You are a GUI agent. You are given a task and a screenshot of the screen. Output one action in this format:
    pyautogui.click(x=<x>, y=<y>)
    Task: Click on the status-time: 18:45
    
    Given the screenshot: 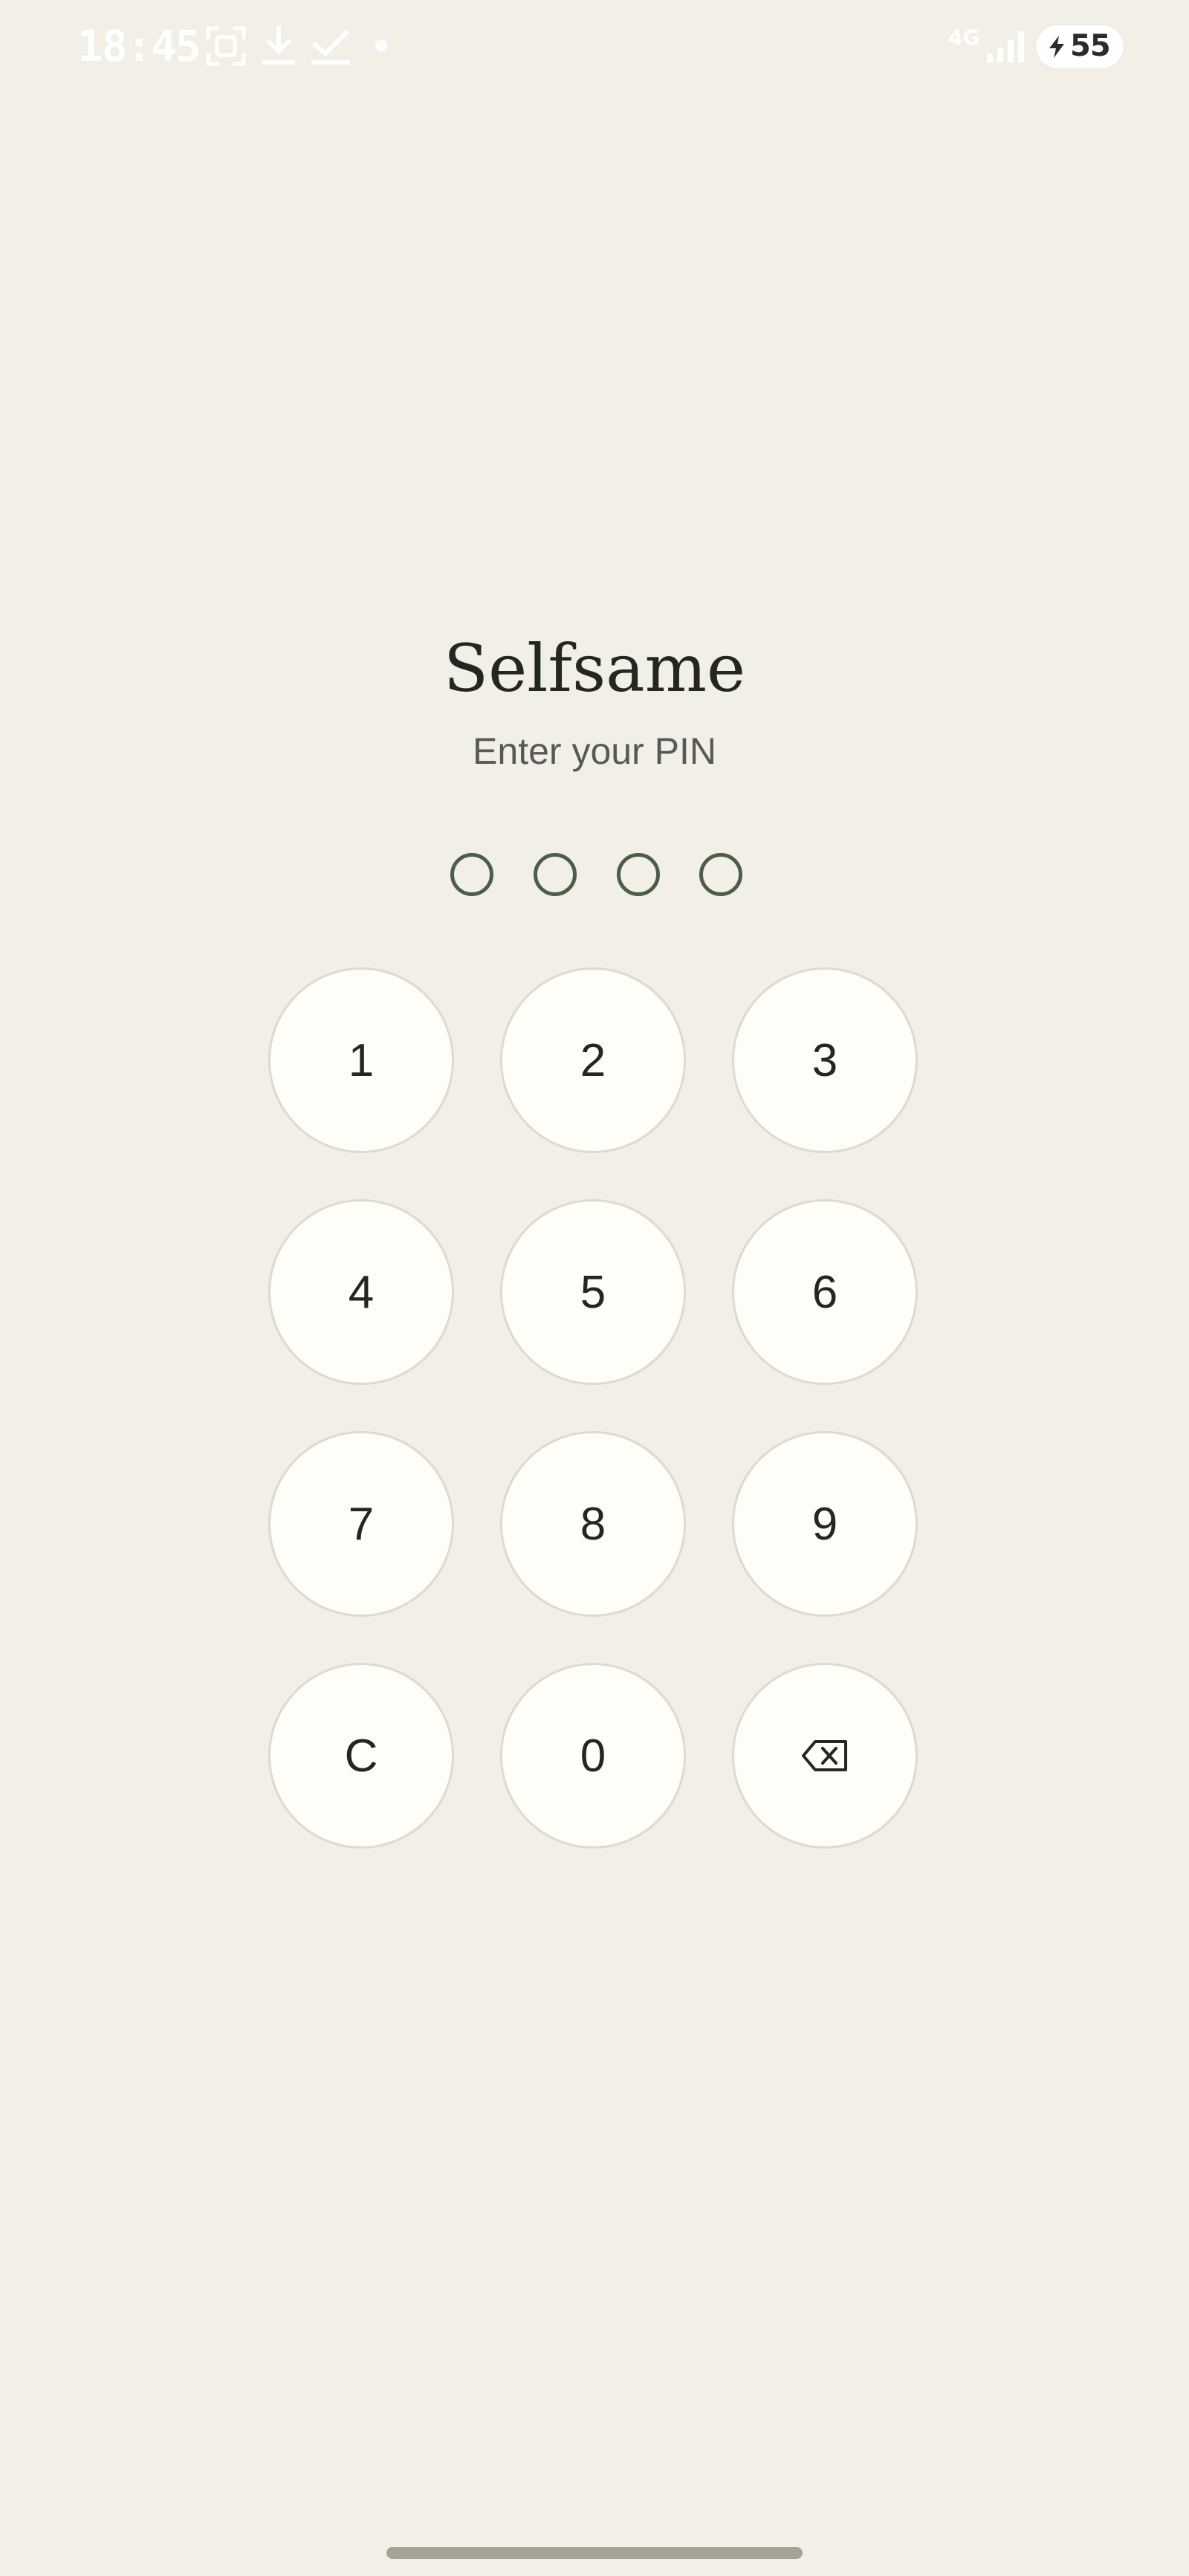 What is the action you would take?
    pyautogui.click(x=139, y=46)
    